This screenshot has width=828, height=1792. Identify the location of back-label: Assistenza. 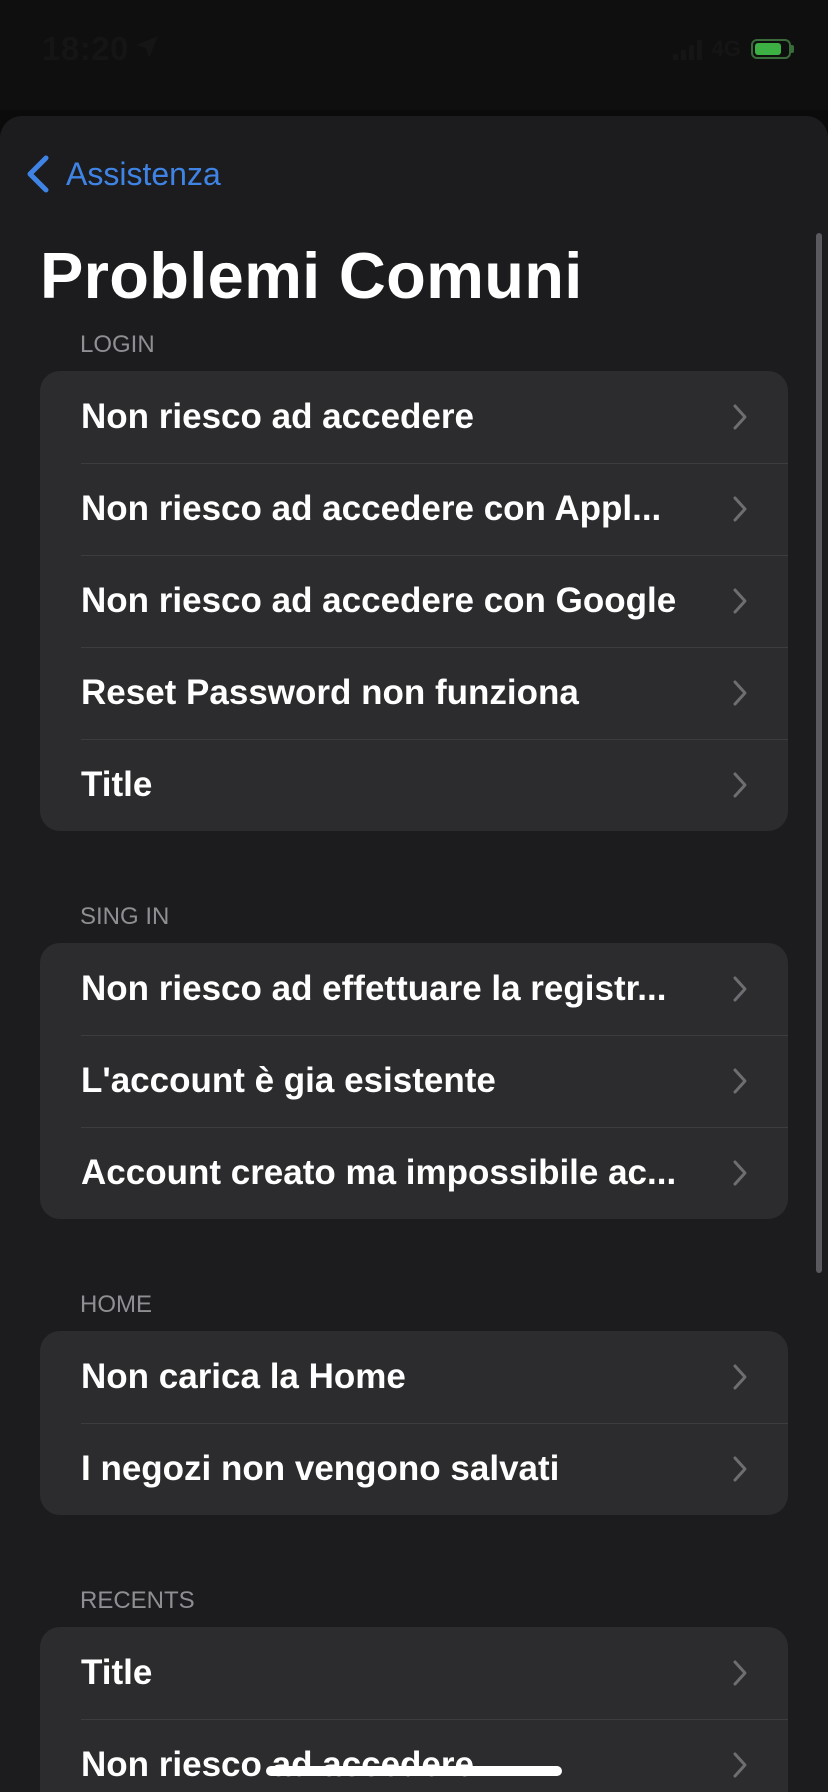
(143, 173).